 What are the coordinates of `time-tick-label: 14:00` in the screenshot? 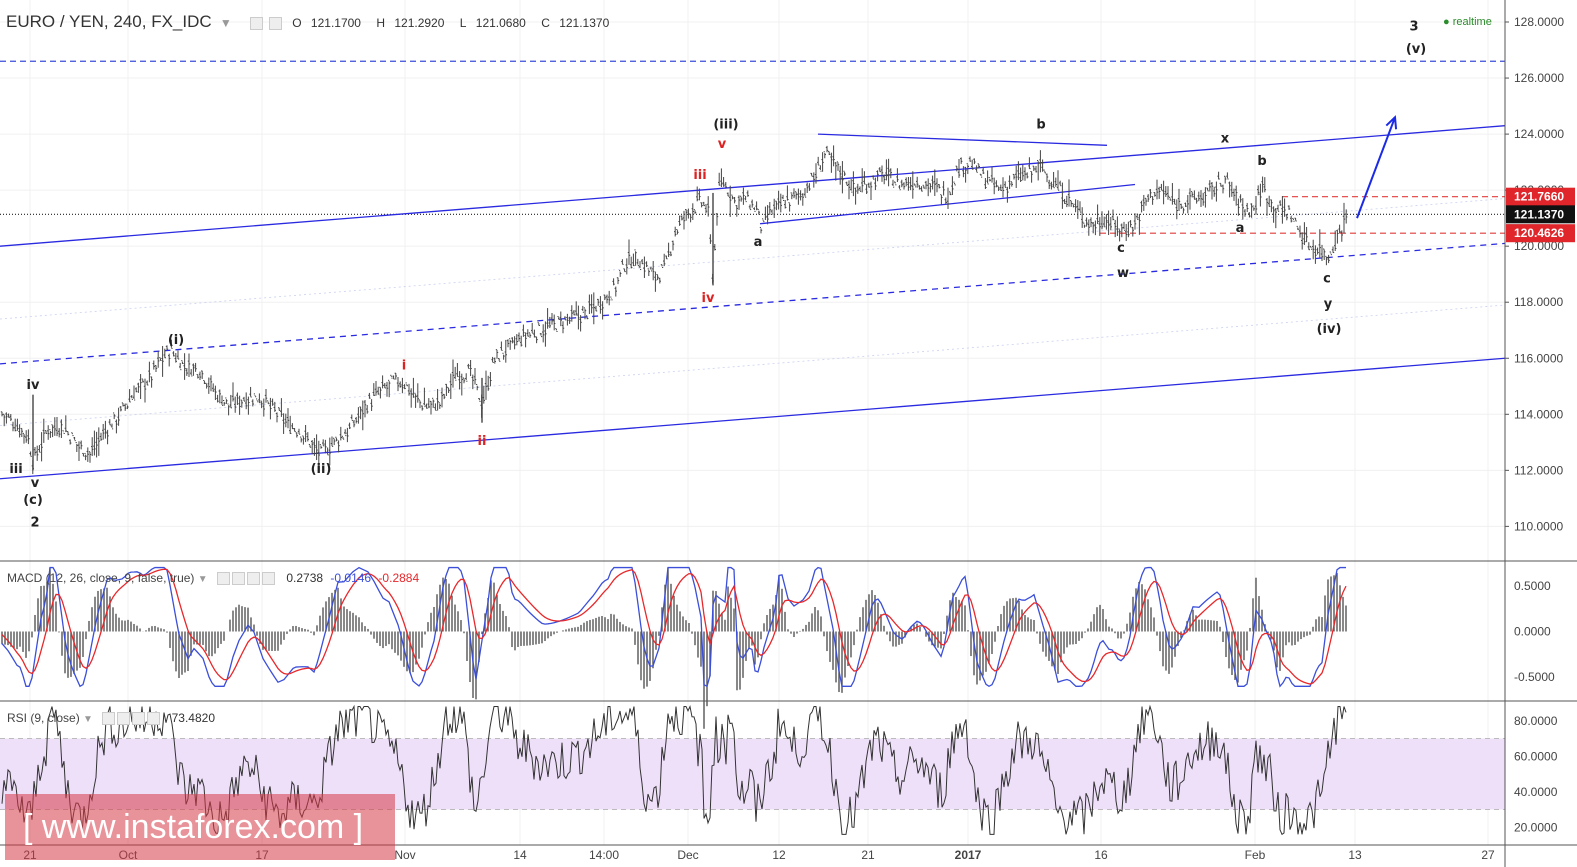 It's located at (604, 855).